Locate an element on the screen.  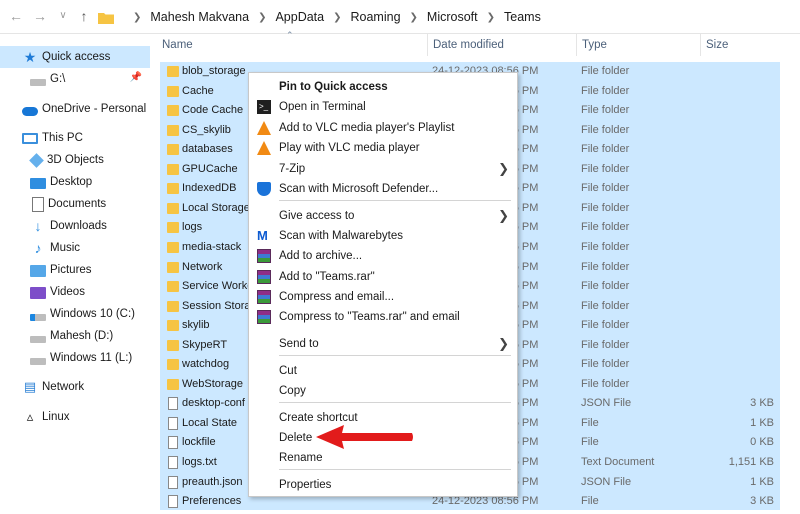
menu-item-properties: Properties is located at coordinates (383, 485).